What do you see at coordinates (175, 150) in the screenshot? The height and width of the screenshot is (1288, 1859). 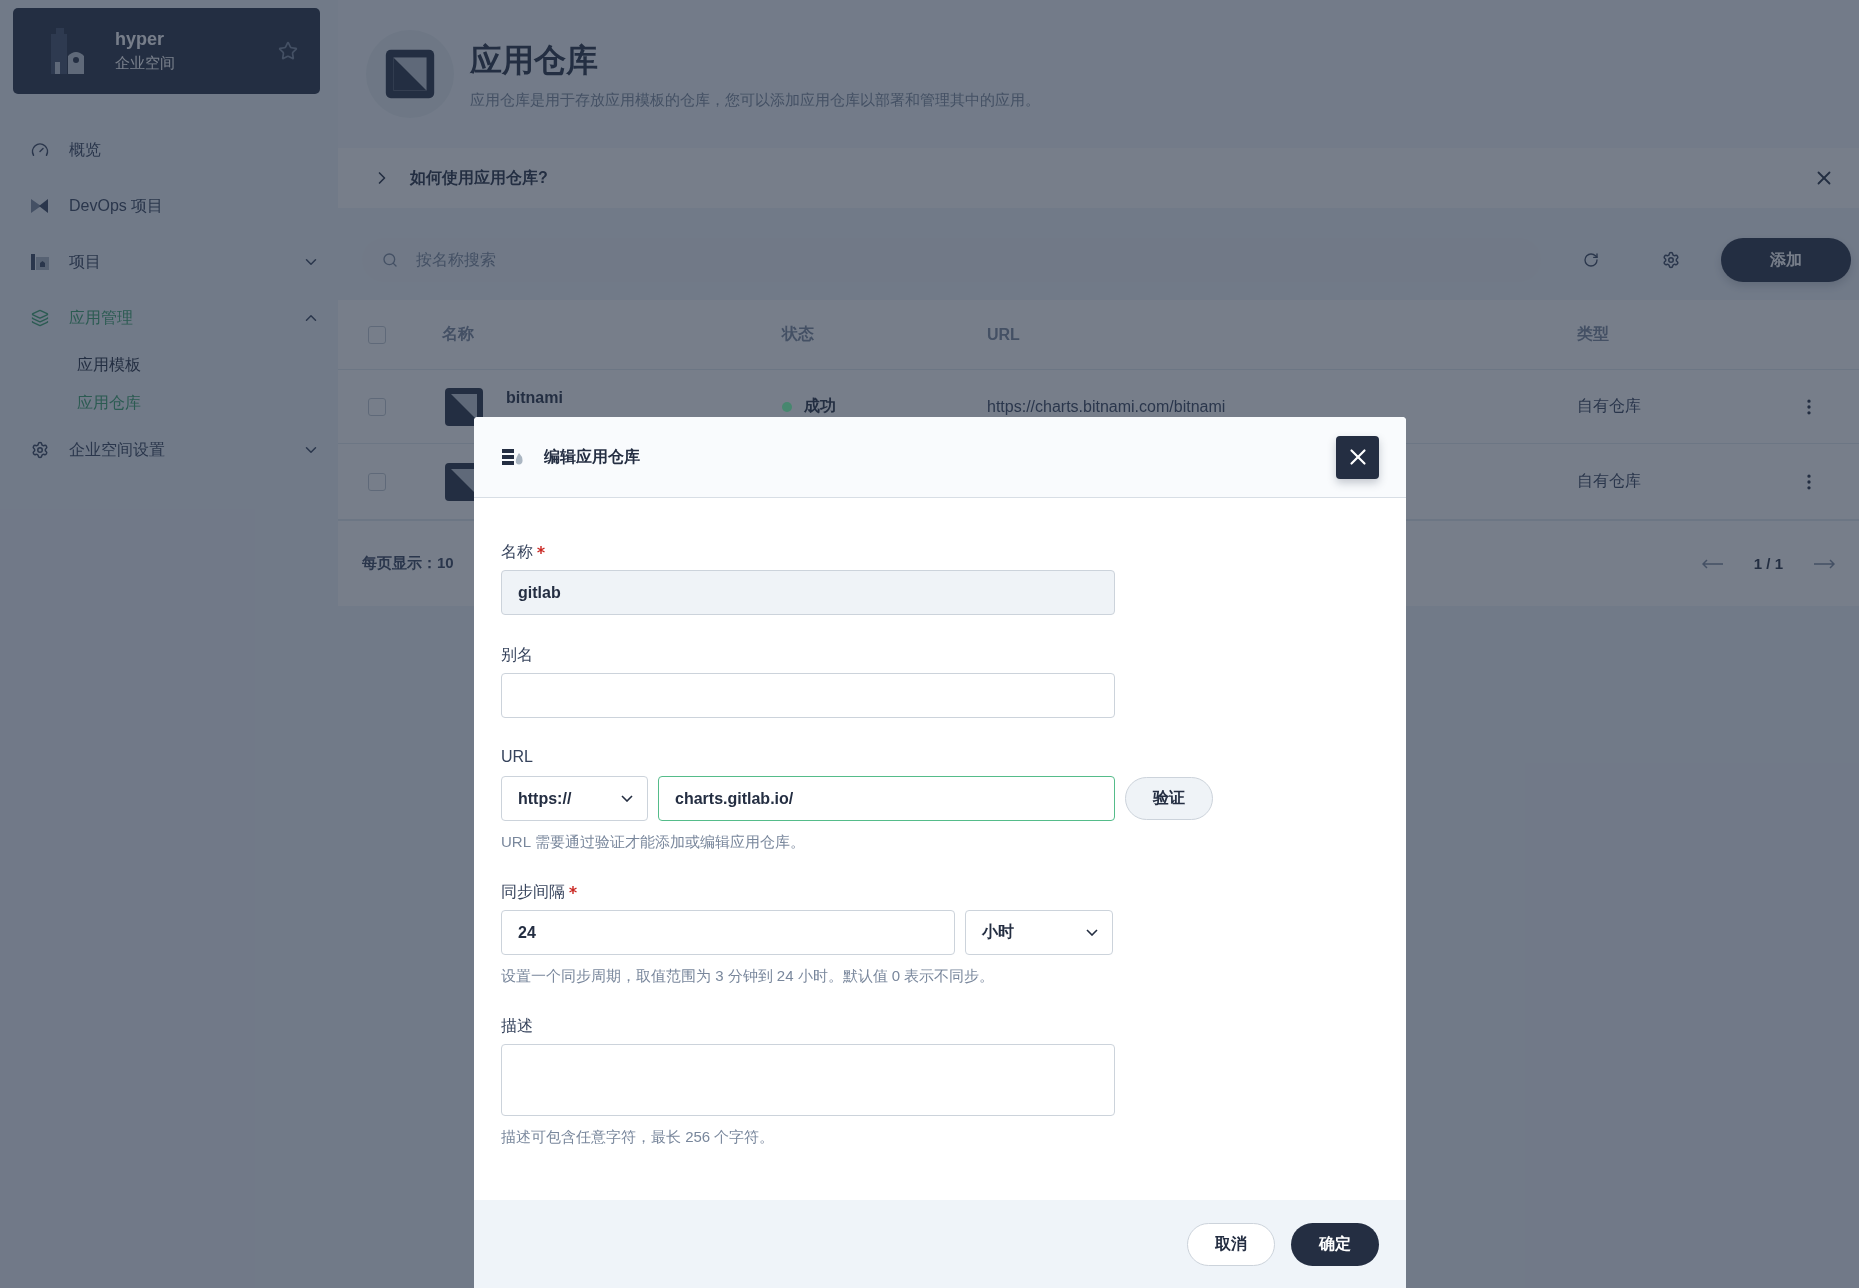 I see `nav-item: 概览` at bounding box center [175, 150].